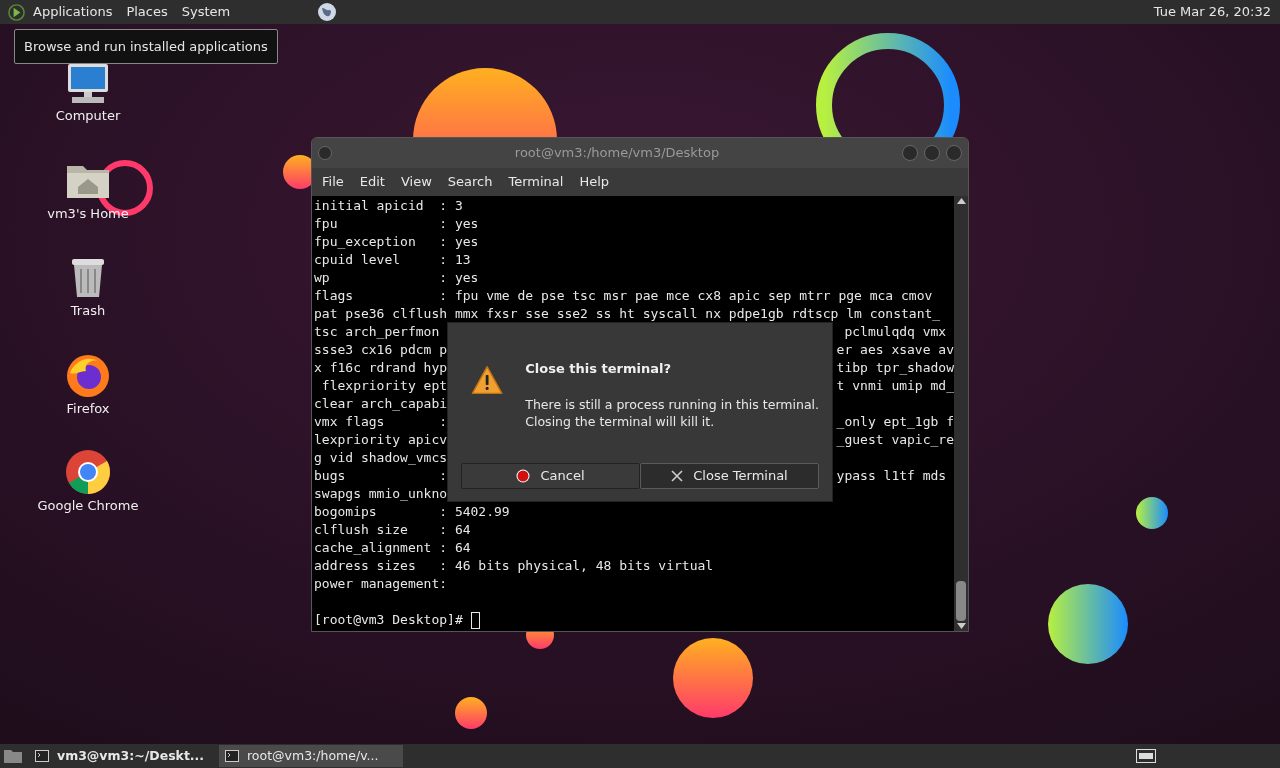 Image resolution: width=1280 pixels, height=768 pixels. What do you see at coordinates (381, 494) in the screenshot?
I see `terminal-line: swapgs mmio_unkno` at bounding box center [381, 494].